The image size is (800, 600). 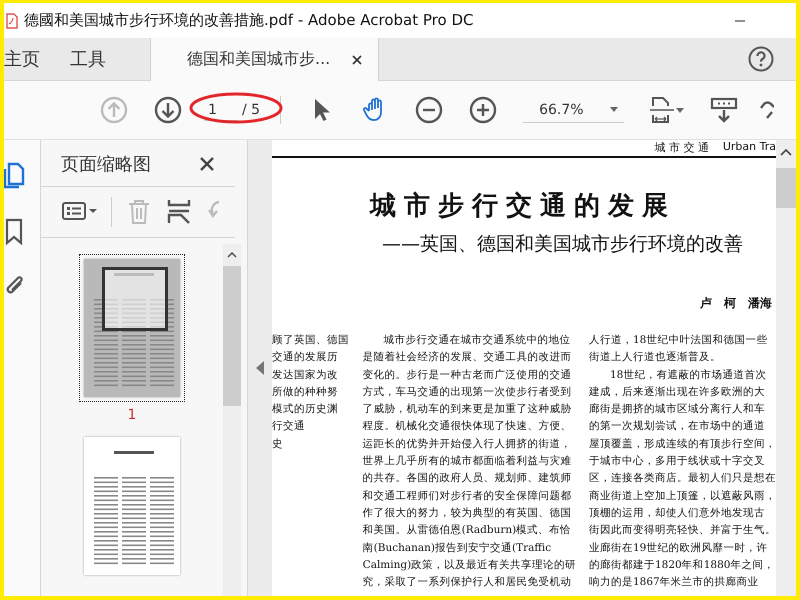 What do you see at coordinates (677, 426) in the screenshot?
I see `text-line: 的第一次规划尝试，在市场中的通道` at bounding box center [677, 426].